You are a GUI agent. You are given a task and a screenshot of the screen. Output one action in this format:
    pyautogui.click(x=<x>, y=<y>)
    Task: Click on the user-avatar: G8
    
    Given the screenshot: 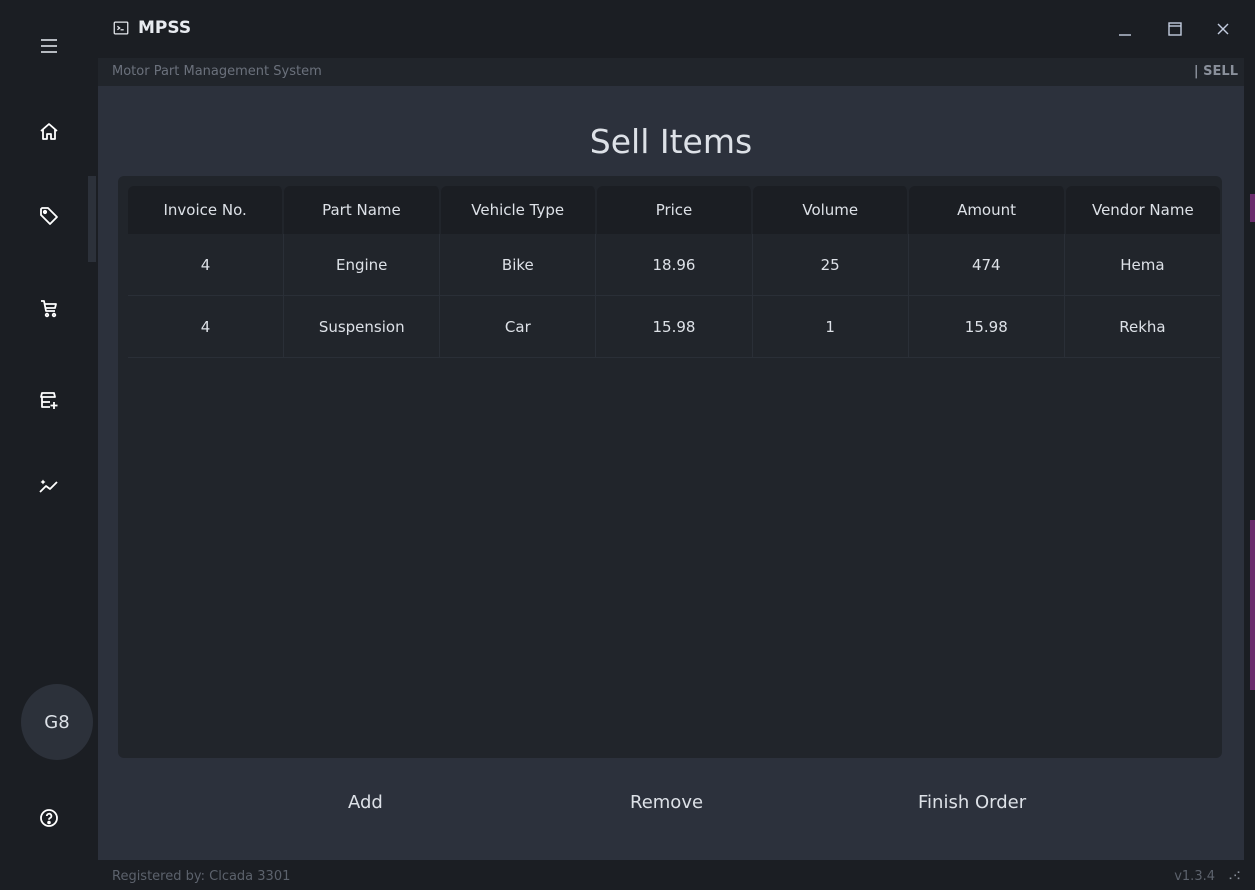 What is the action you would take?
    pyautogui.click(x=57, y=722)
    